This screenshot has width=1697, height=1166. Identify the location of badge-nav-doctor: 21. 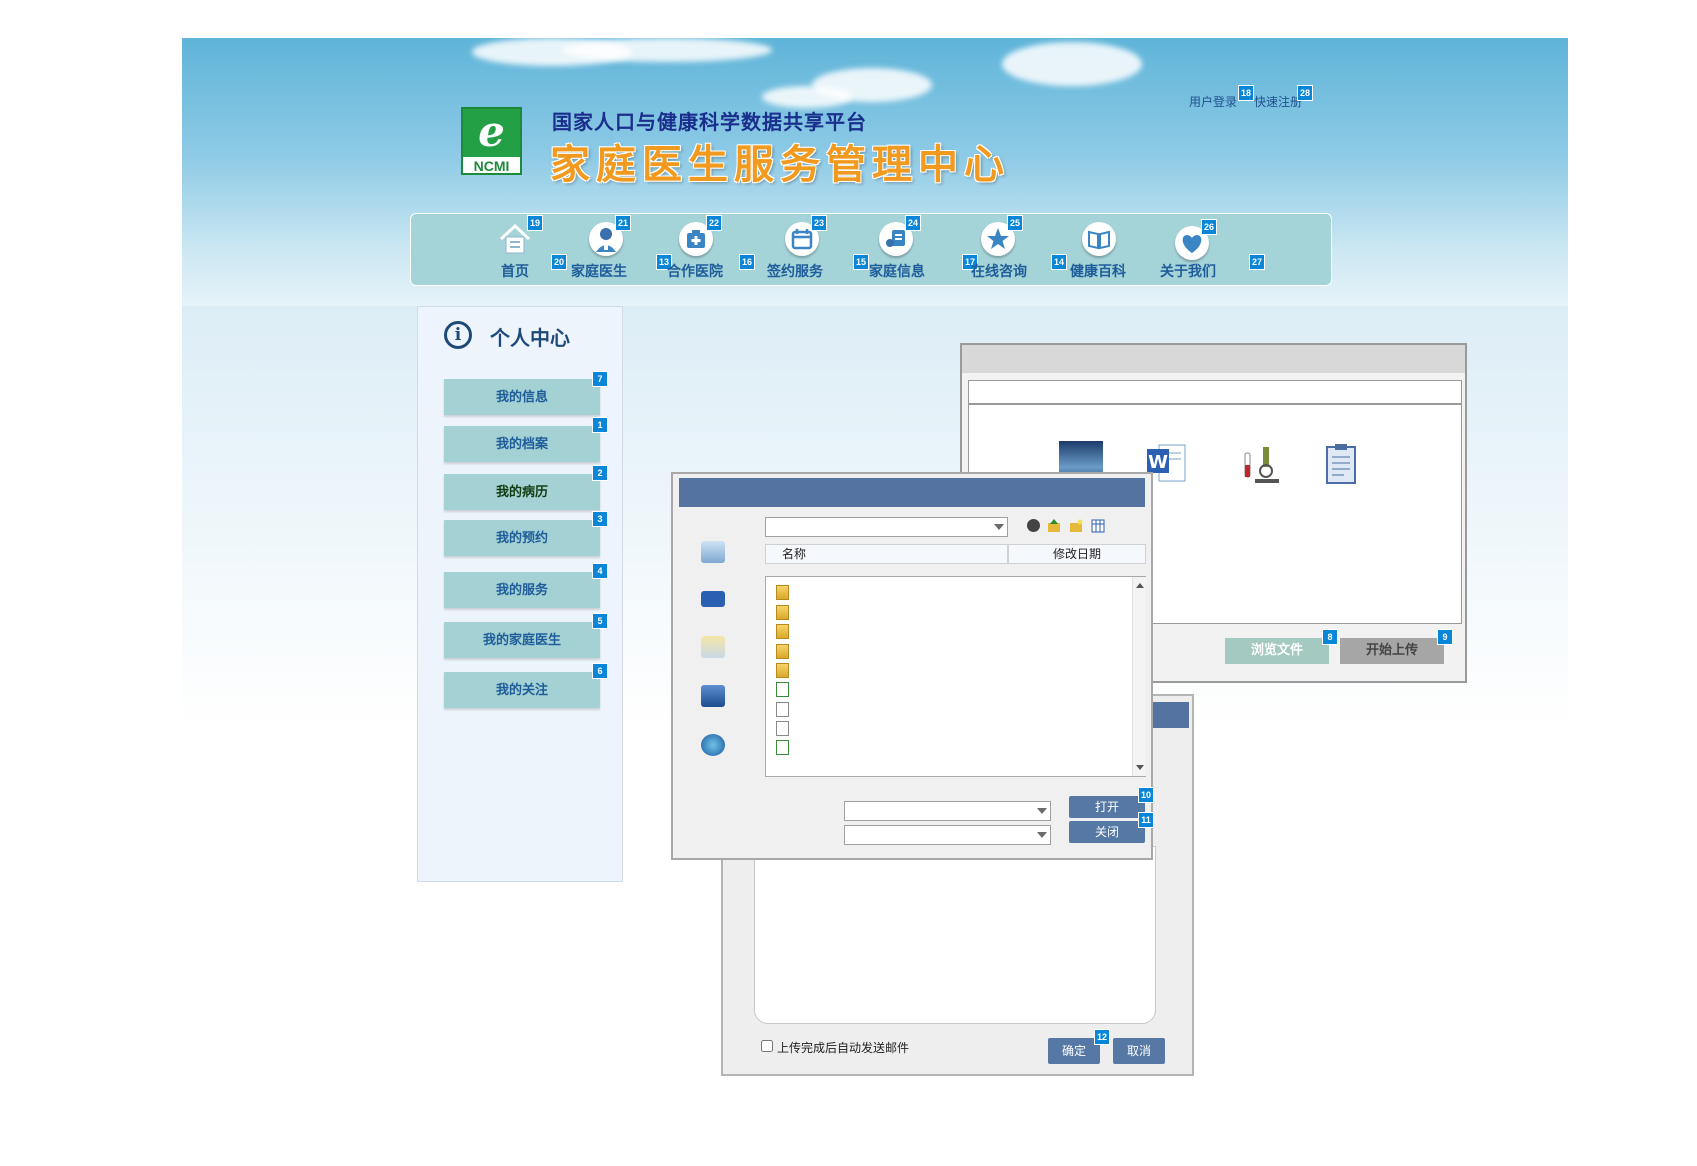
(623, 223).